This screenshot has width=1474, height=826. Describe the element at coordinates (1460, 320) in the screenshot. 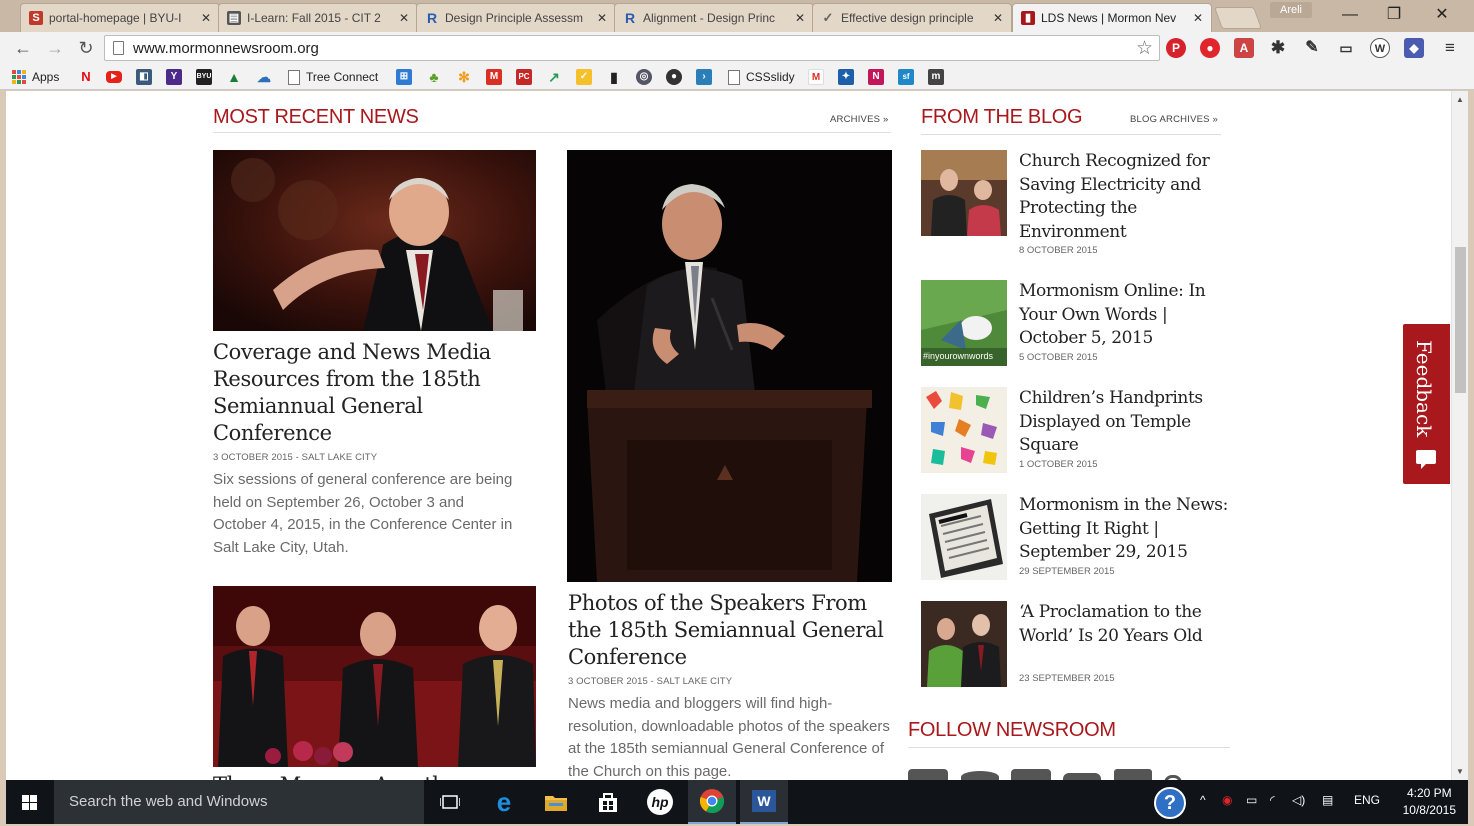

I see `scrollbar-thumb` at that location.